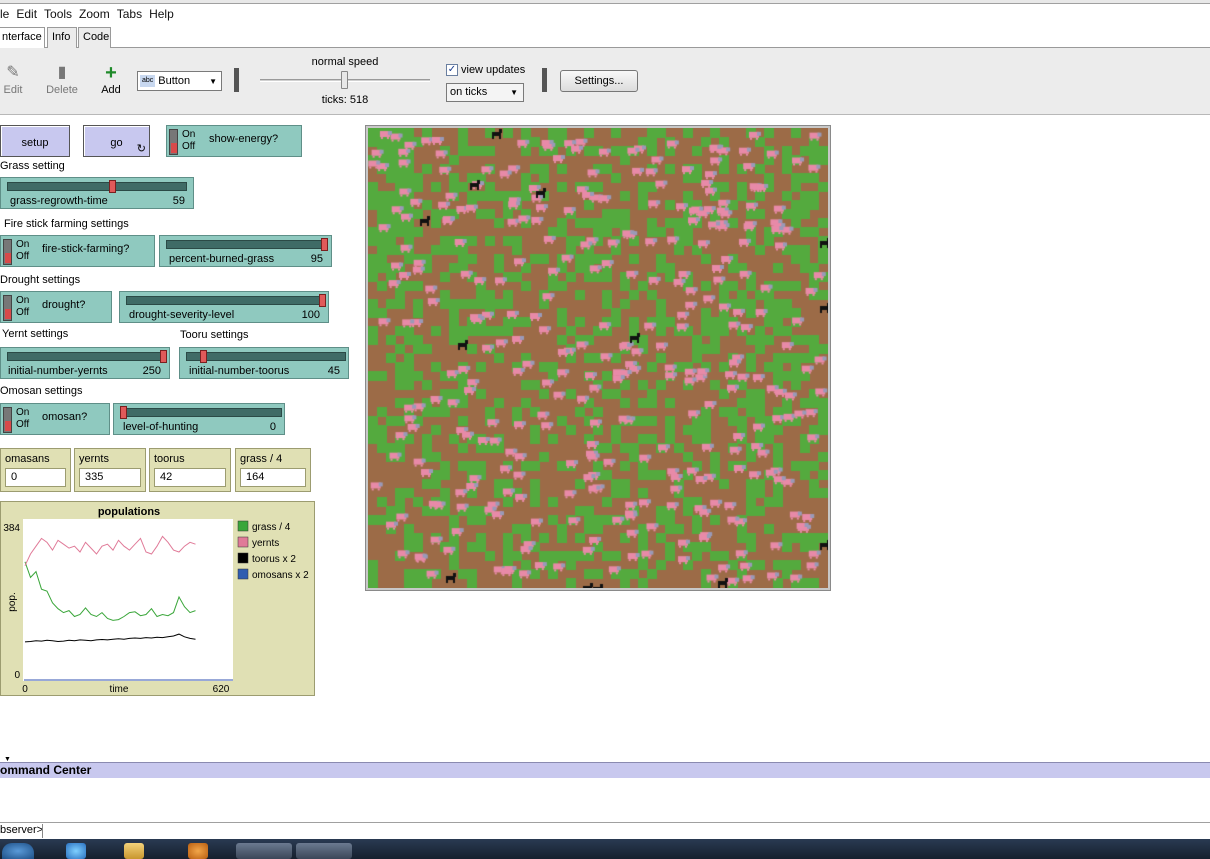 The height and width of the screenshot is (859, 1210). Describe the element at coordinates (66, 224) in the screenshot. I see `fire-settings-label: Fire stick farming settings` at that location.